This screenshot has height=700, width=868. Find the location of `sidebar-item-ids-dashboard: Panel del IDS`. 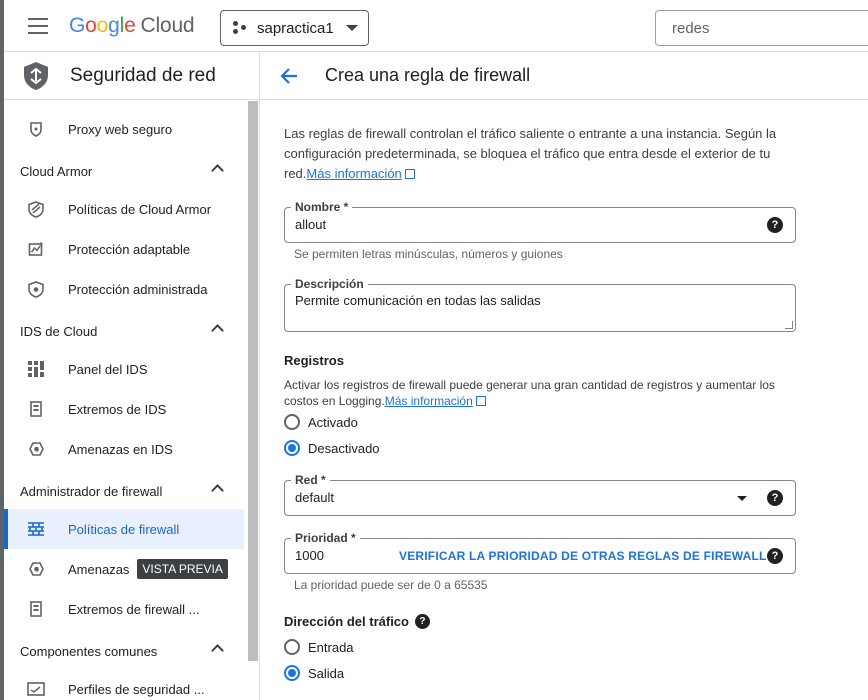

sidebar-item-ids-dashboard: Panel del IDS is located at coordinates (124, 369).